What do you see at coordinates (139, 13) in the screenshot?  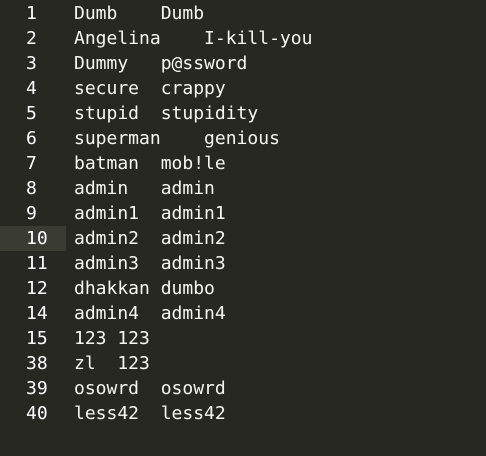 I see `line-text: Dumb Dumb` at bounding box center [139, 13].